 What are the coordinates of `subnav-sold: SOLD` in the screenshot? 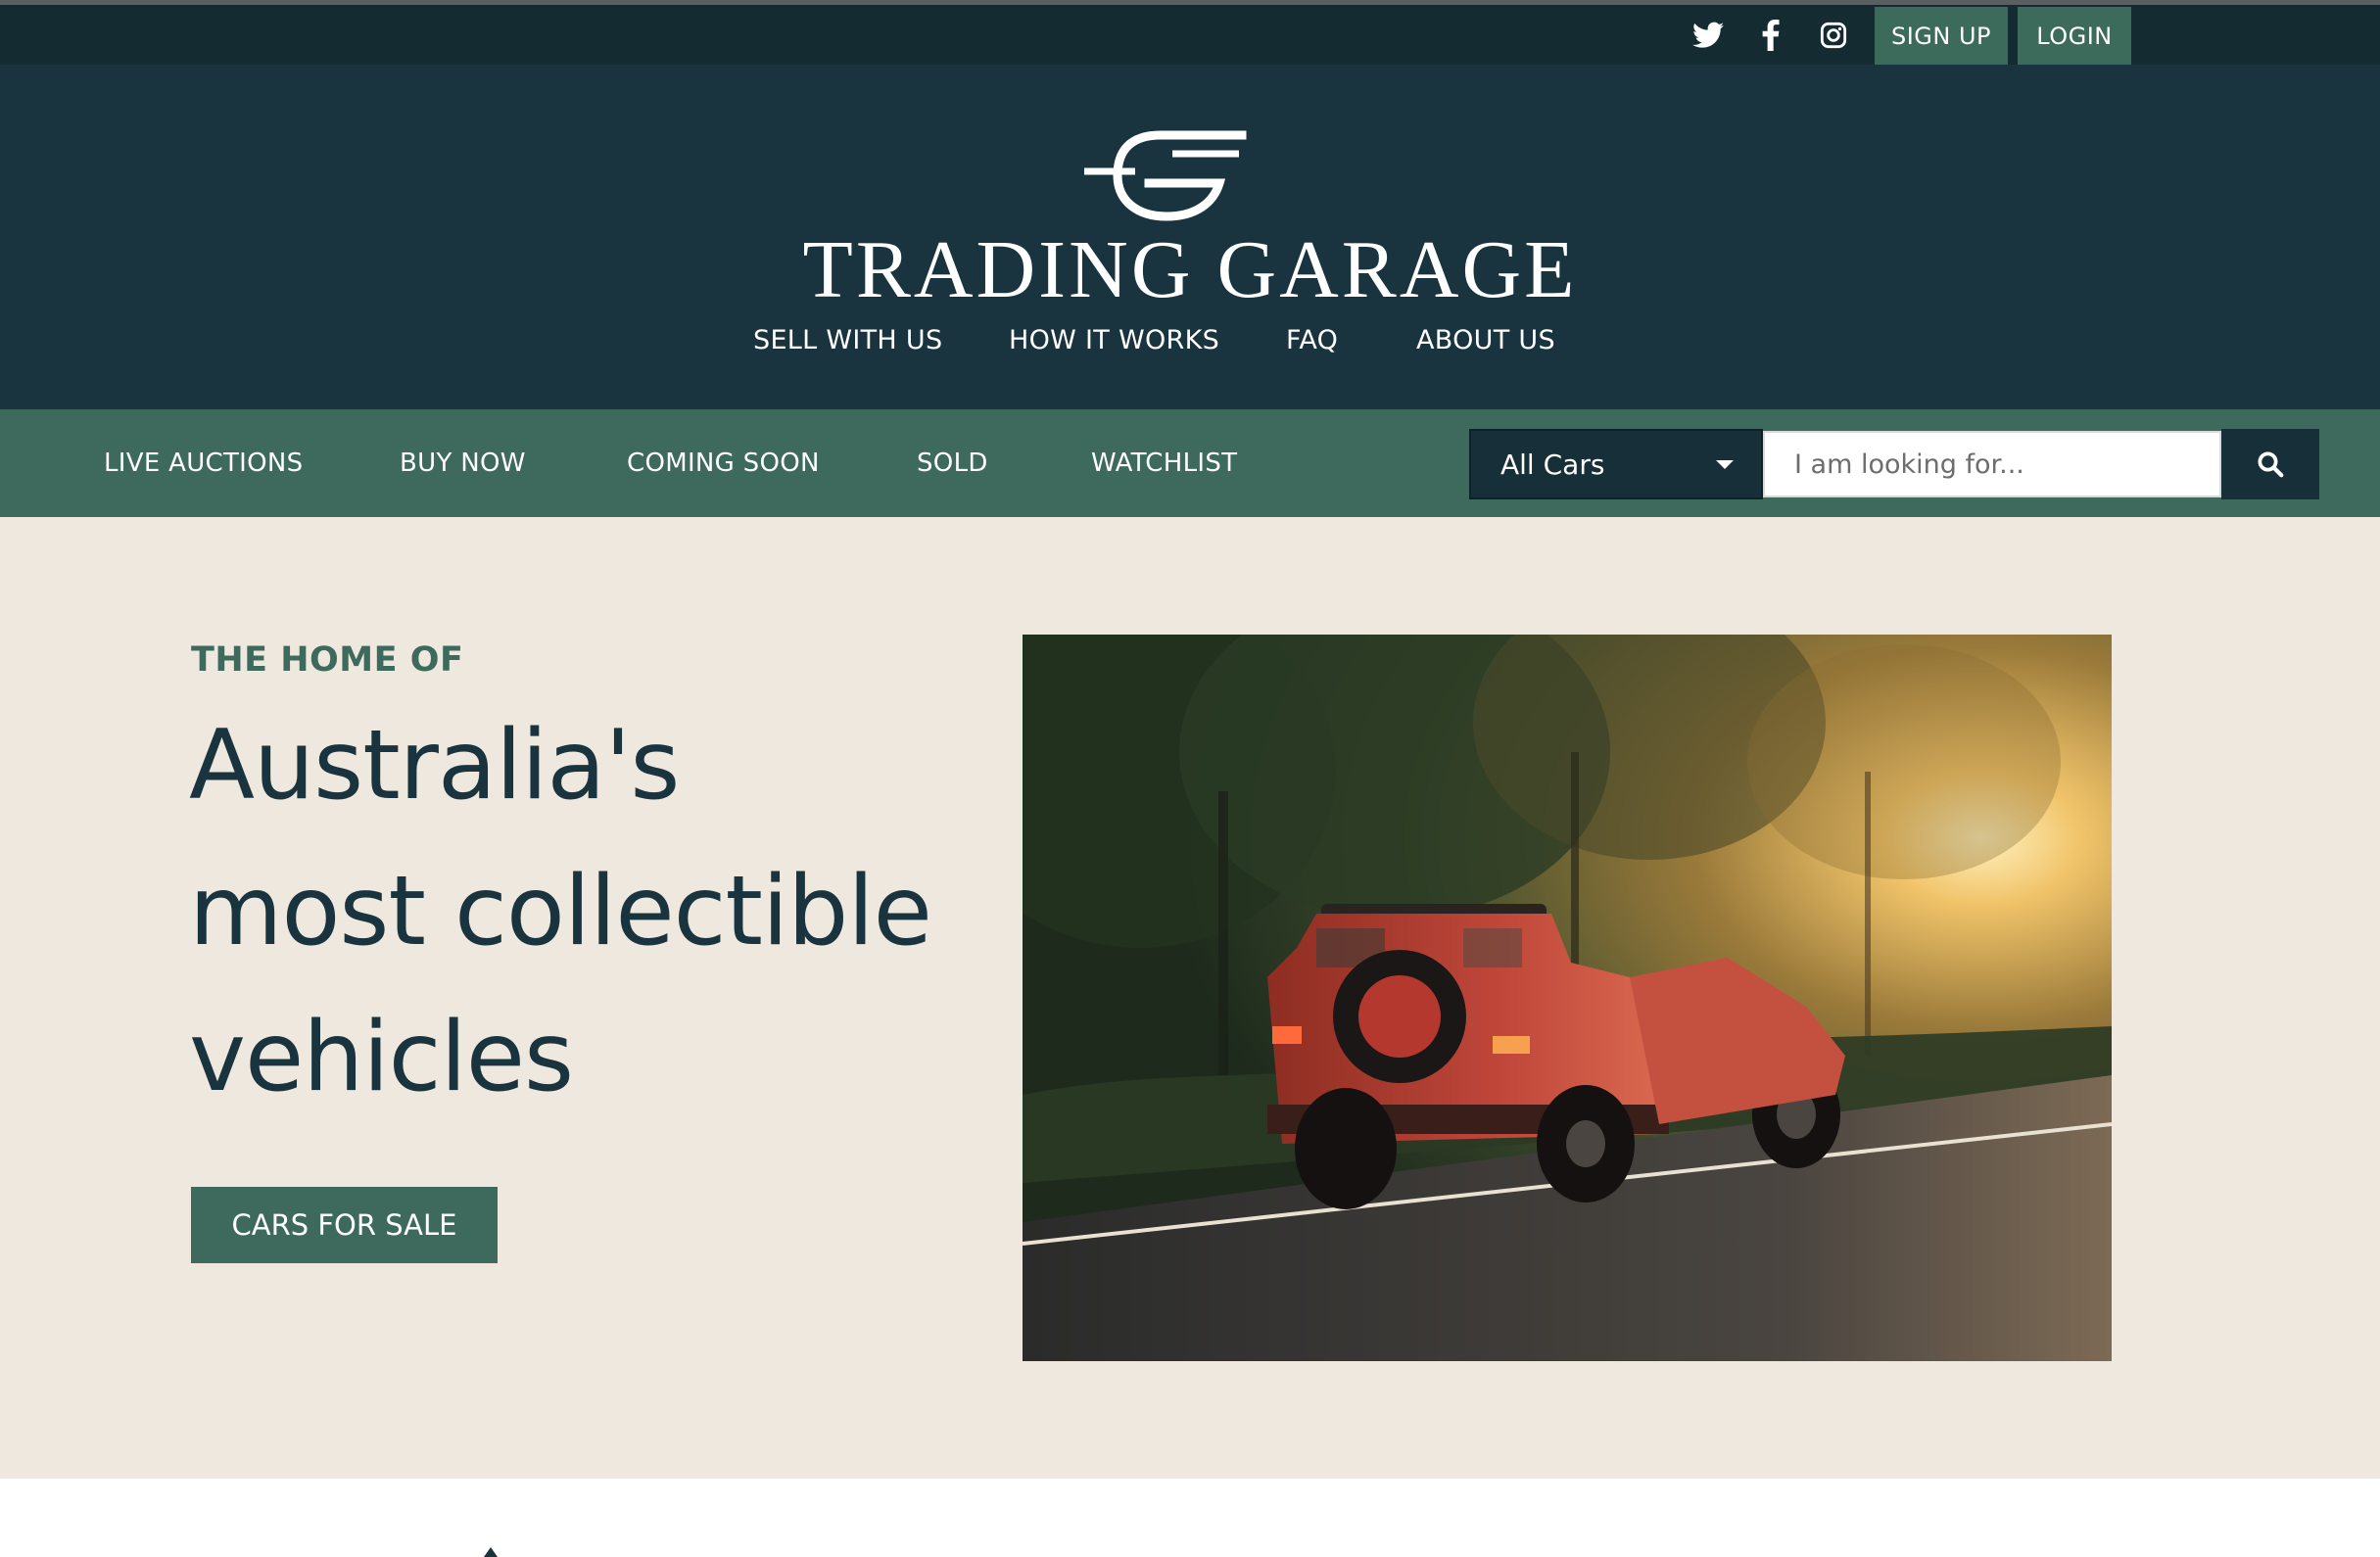 It's located at (952, 463).